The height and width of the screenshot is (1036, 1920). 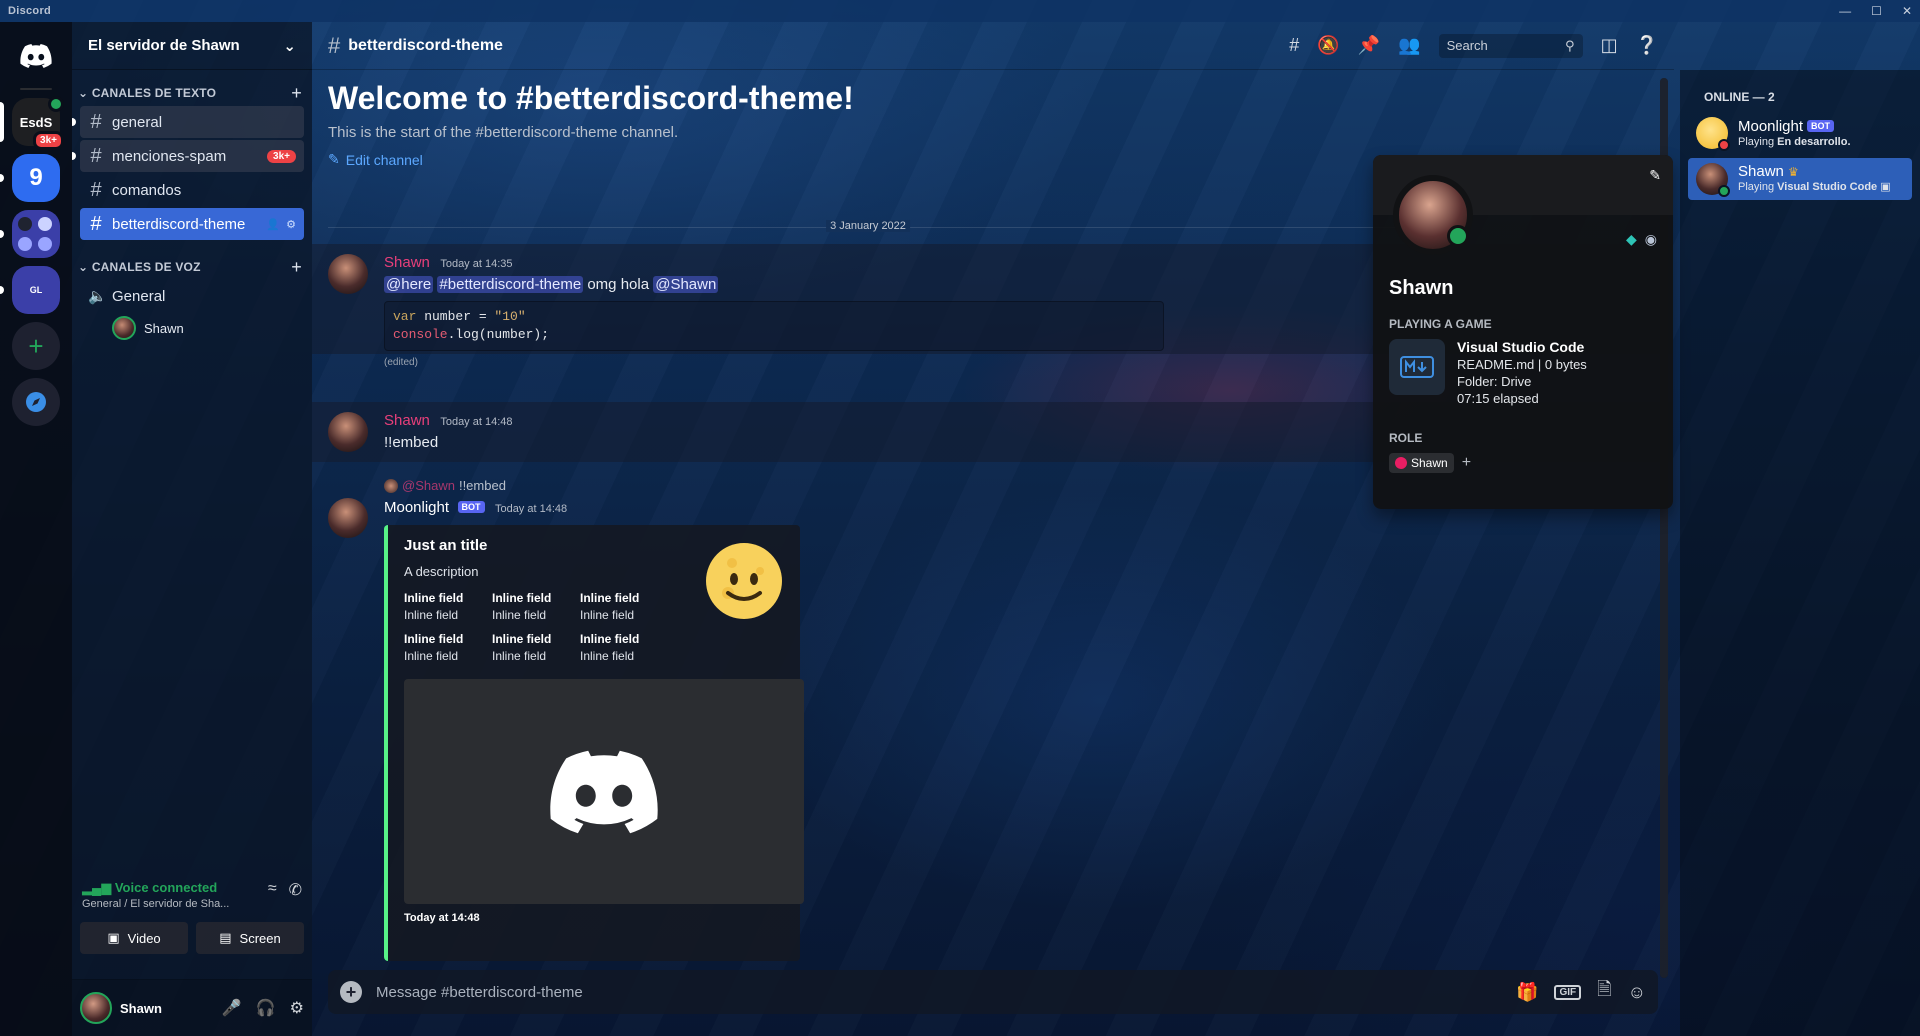 I want to click on channel-betterdiscord-theme: # betterdiscord-theme 👤 ⚙, so click(x=192, y=224).